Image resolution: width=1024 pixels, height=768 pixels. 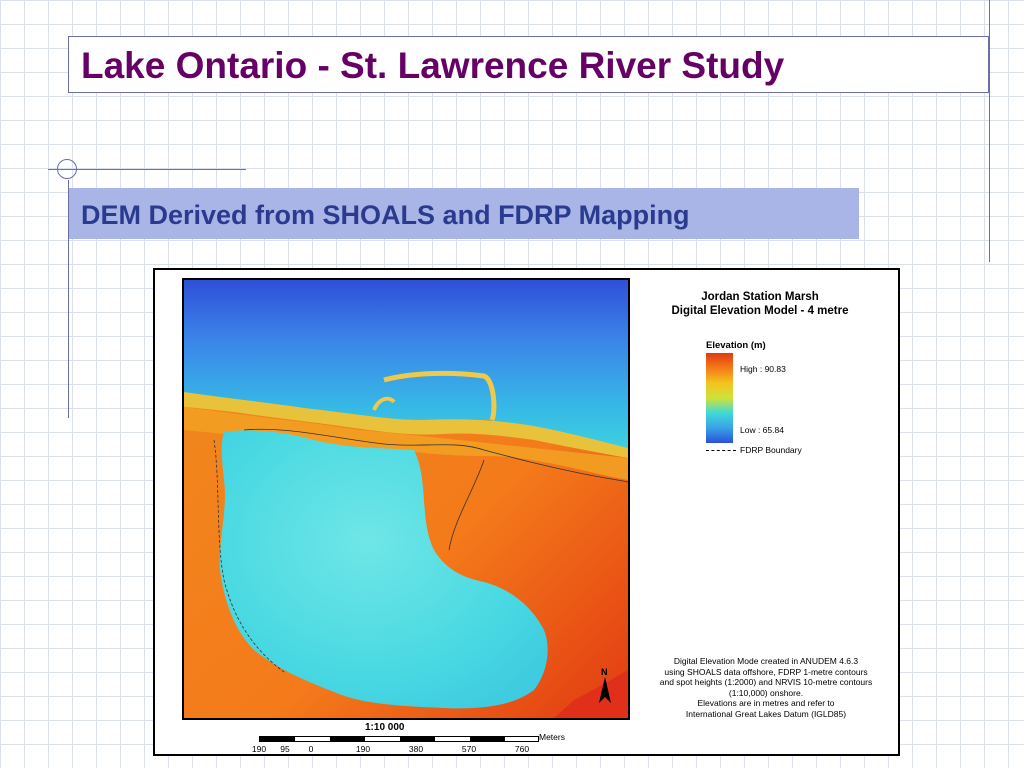 What do you see at coordinates (989, 131) in the screenshot?
I see `decorative-vertical-line-right` at bounding box center [989, 131].